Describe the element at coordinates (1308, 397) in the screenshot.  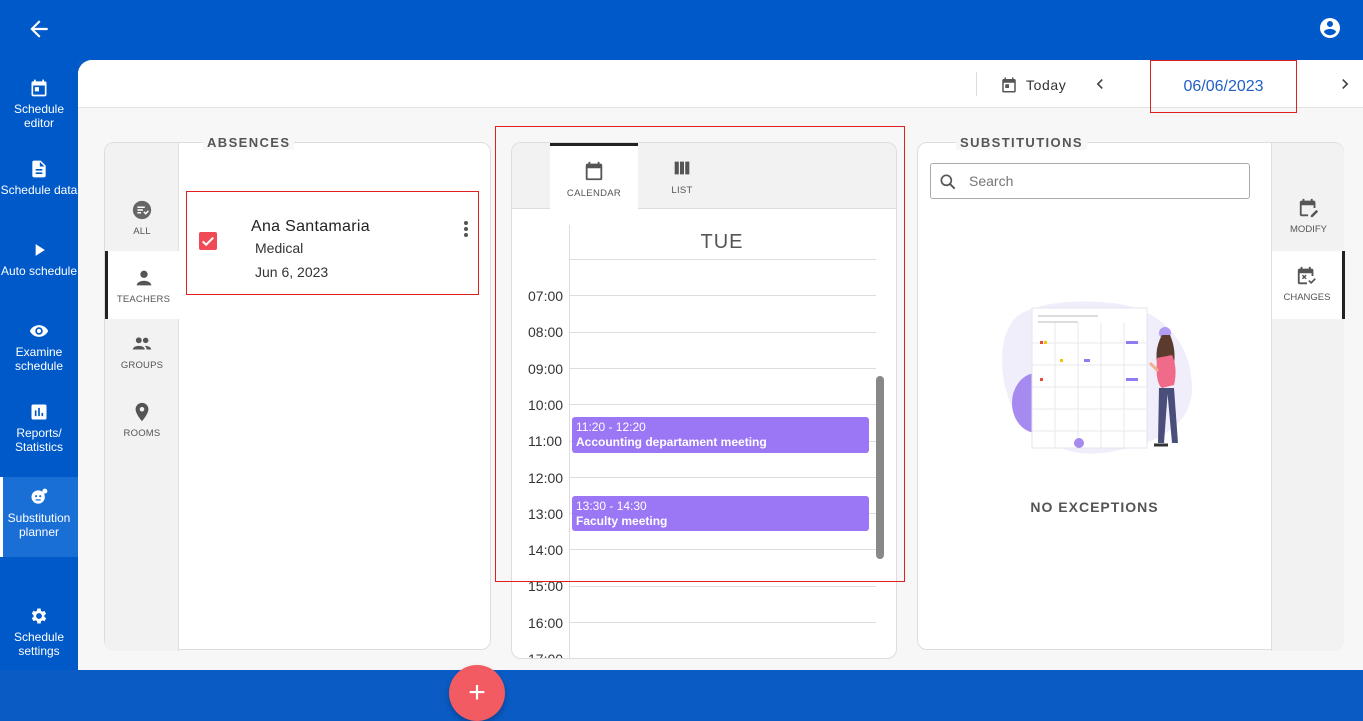
I see `substitutions-tabs: MODIFY CHANGES` at that location.